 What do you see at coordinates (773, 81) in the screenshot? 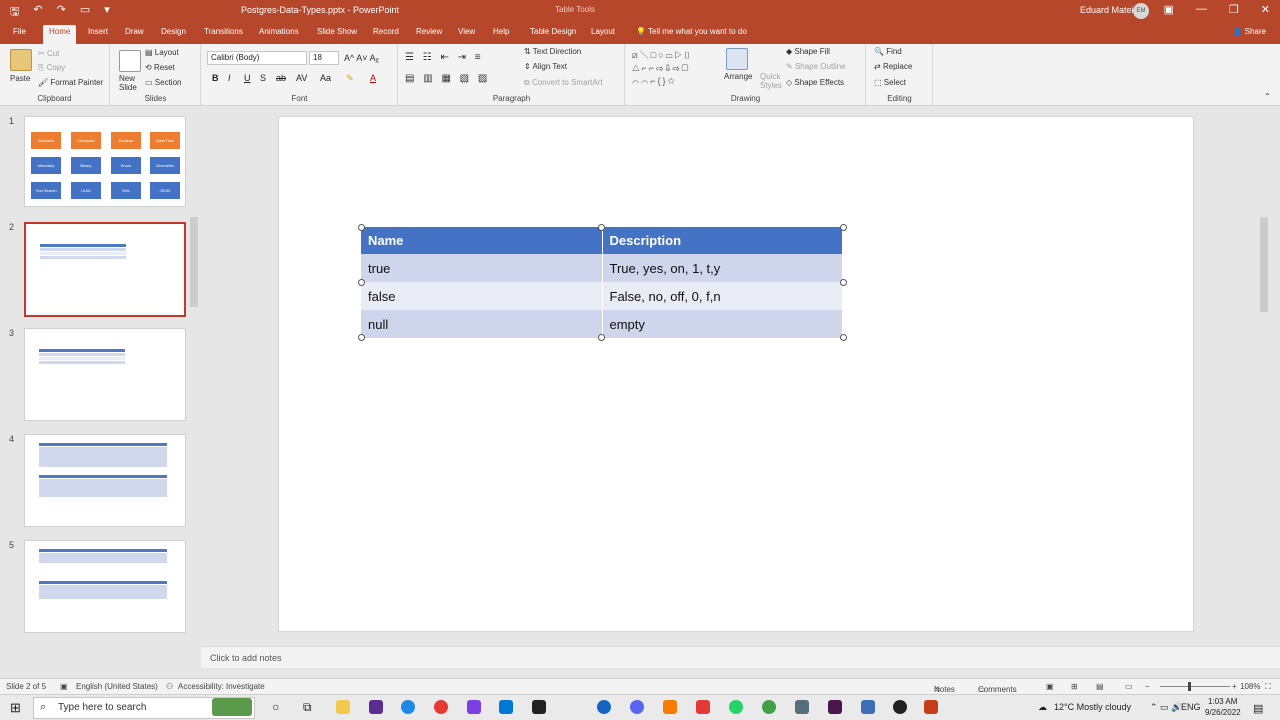
I see `quick-styles-button: Quick Styles` at bounding box center [773, 81].